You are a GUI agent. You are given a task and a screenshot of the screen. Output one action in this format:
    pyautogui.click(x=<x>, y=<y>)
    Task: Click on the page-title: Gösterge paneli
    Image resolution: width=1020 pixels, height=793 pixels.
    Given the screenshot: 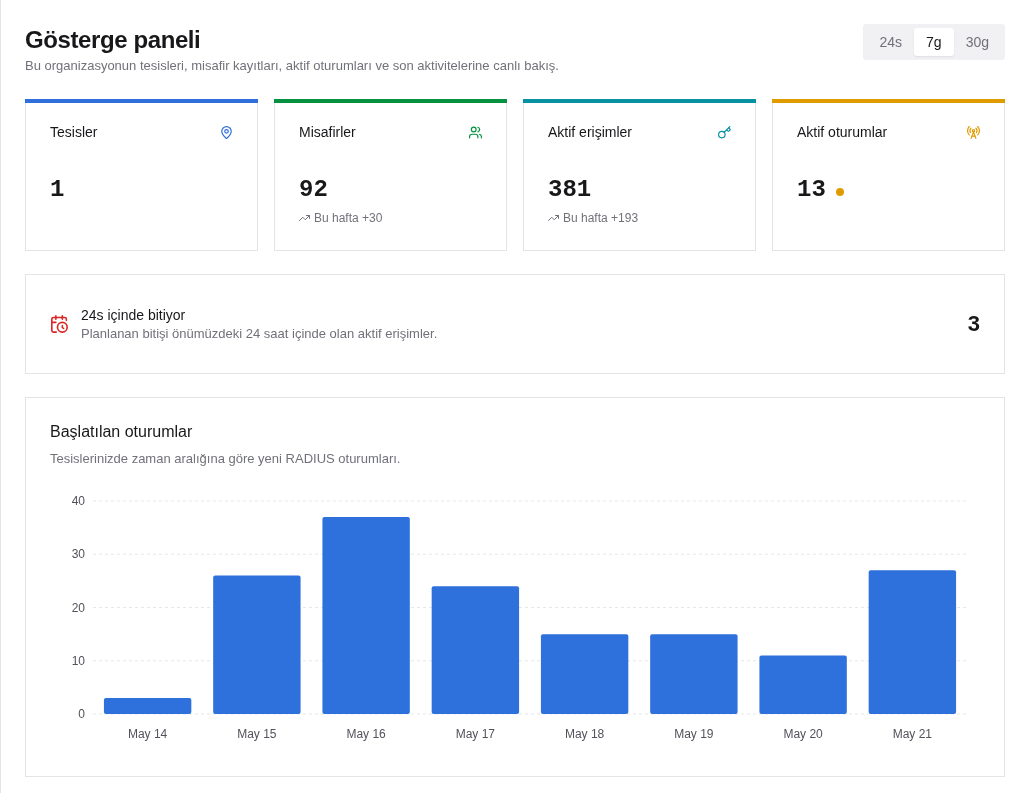 What is the action you would take?
    pyautogui.click(x=113, y=40)
    